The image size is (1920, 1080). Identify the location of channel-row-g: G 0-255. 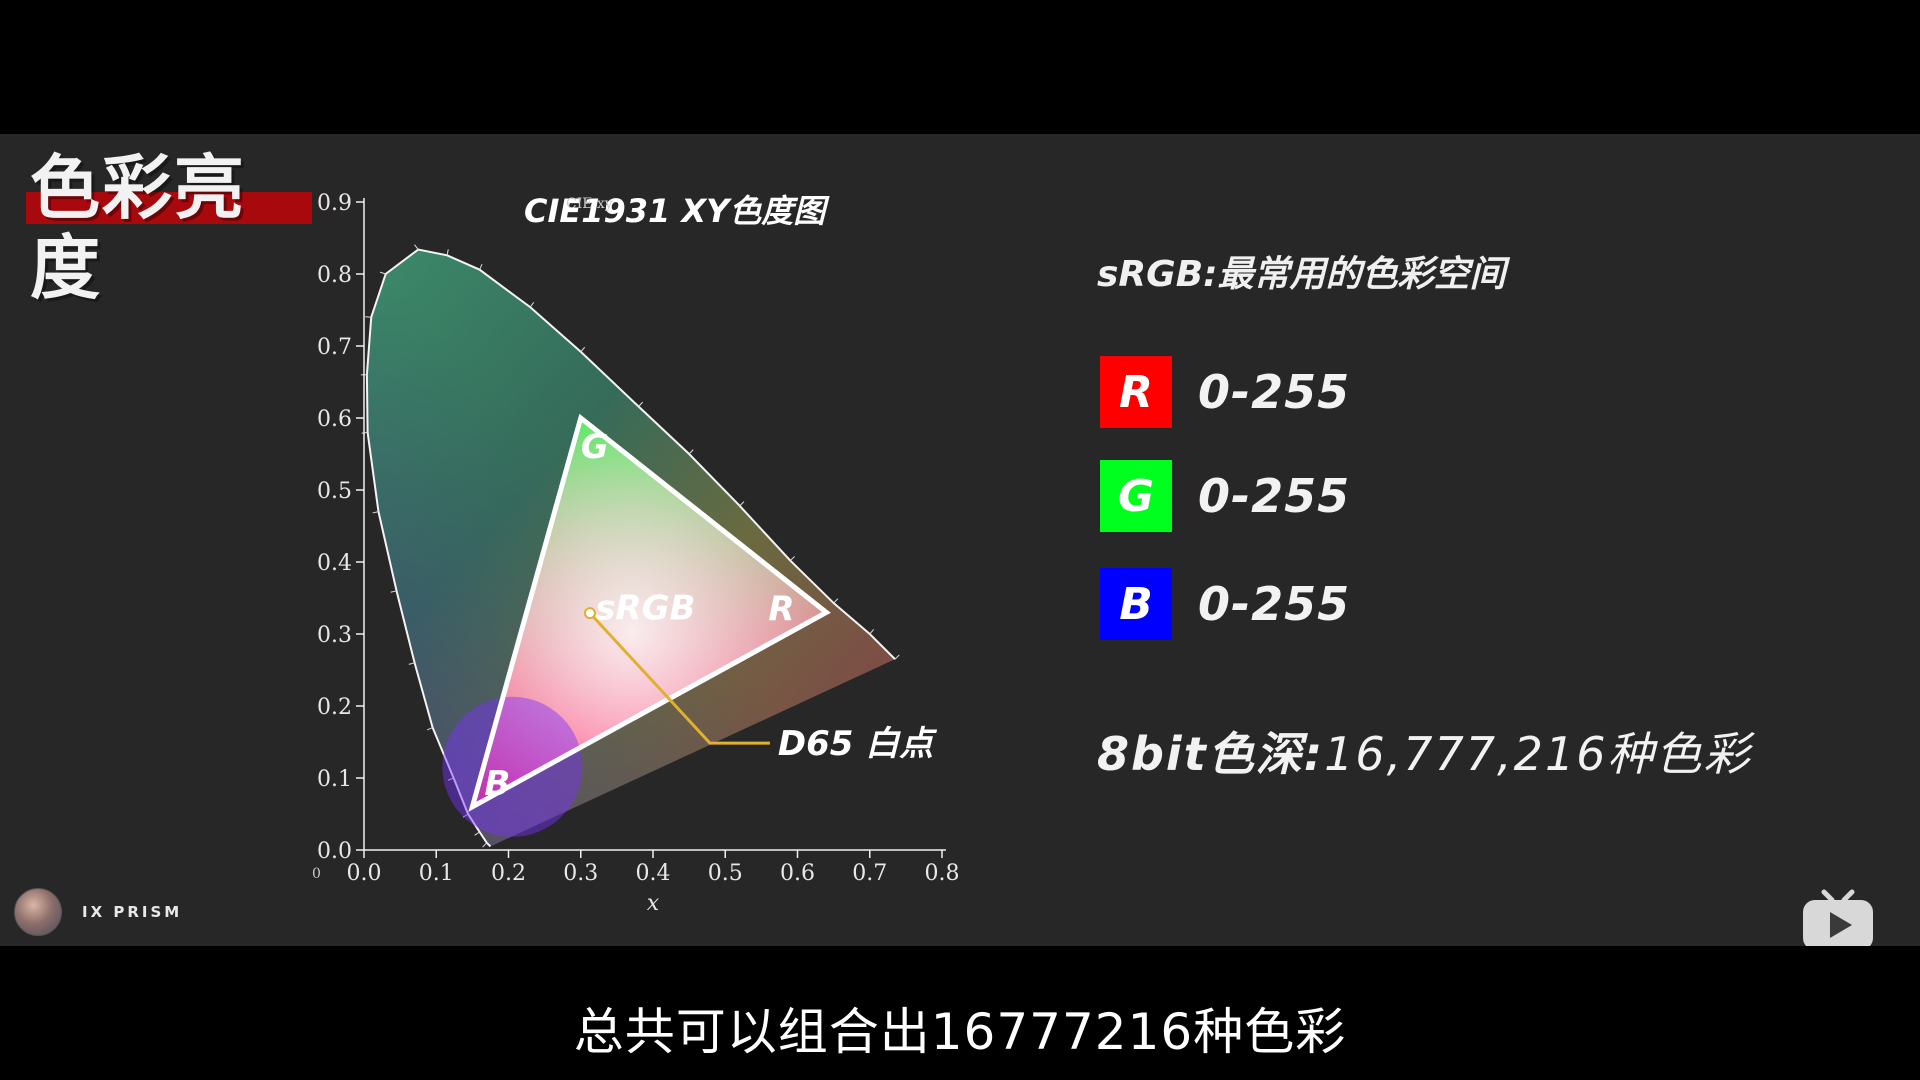
(1225, 496).